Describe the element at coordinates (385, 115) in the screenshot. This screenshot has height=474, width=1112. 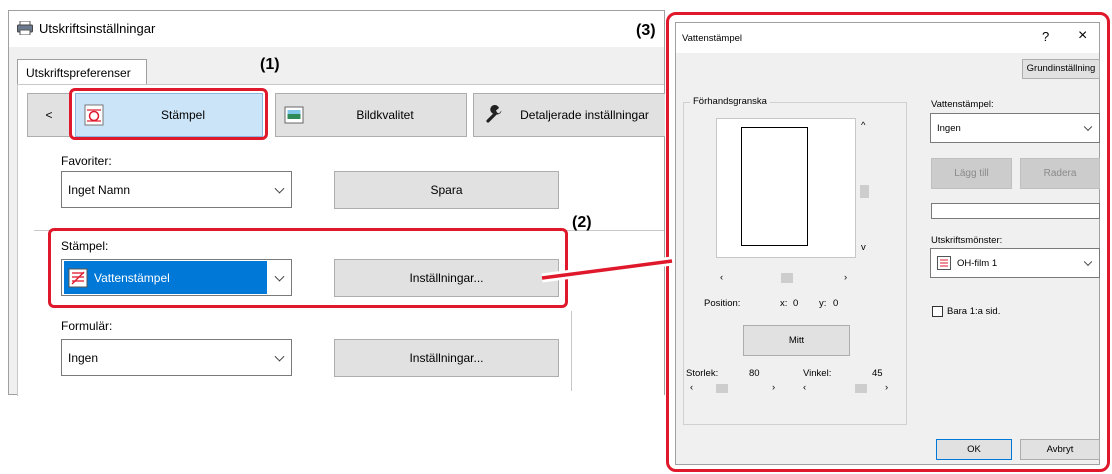
I see `image-quality-label: Bildkvalitet` at that location.